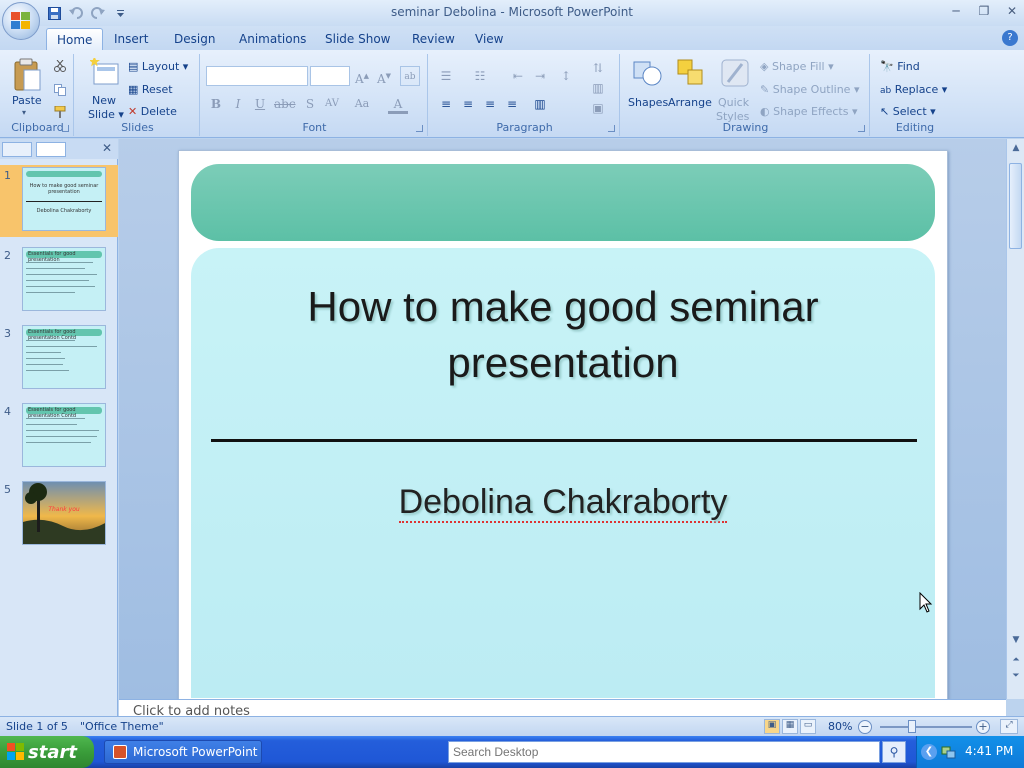 The image size is (1024, 768). Describe the element at coordinates (808, 111) in the screenshot. I see `shape-effects-button: ◐ Shape Effects ▾` at that location.